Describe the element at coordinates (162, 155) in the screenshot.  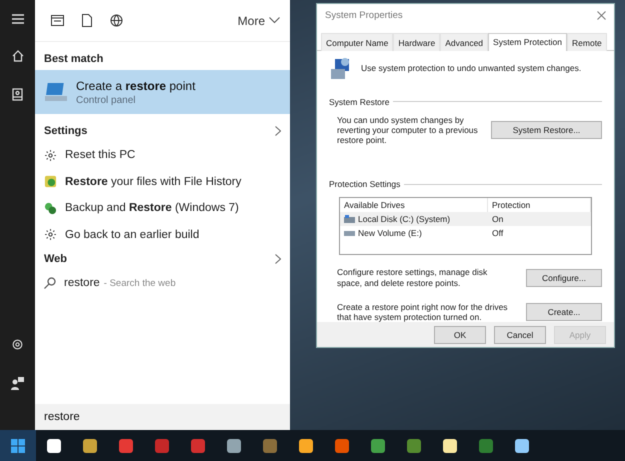
I see `settings-result: Reset this PC` at that location.